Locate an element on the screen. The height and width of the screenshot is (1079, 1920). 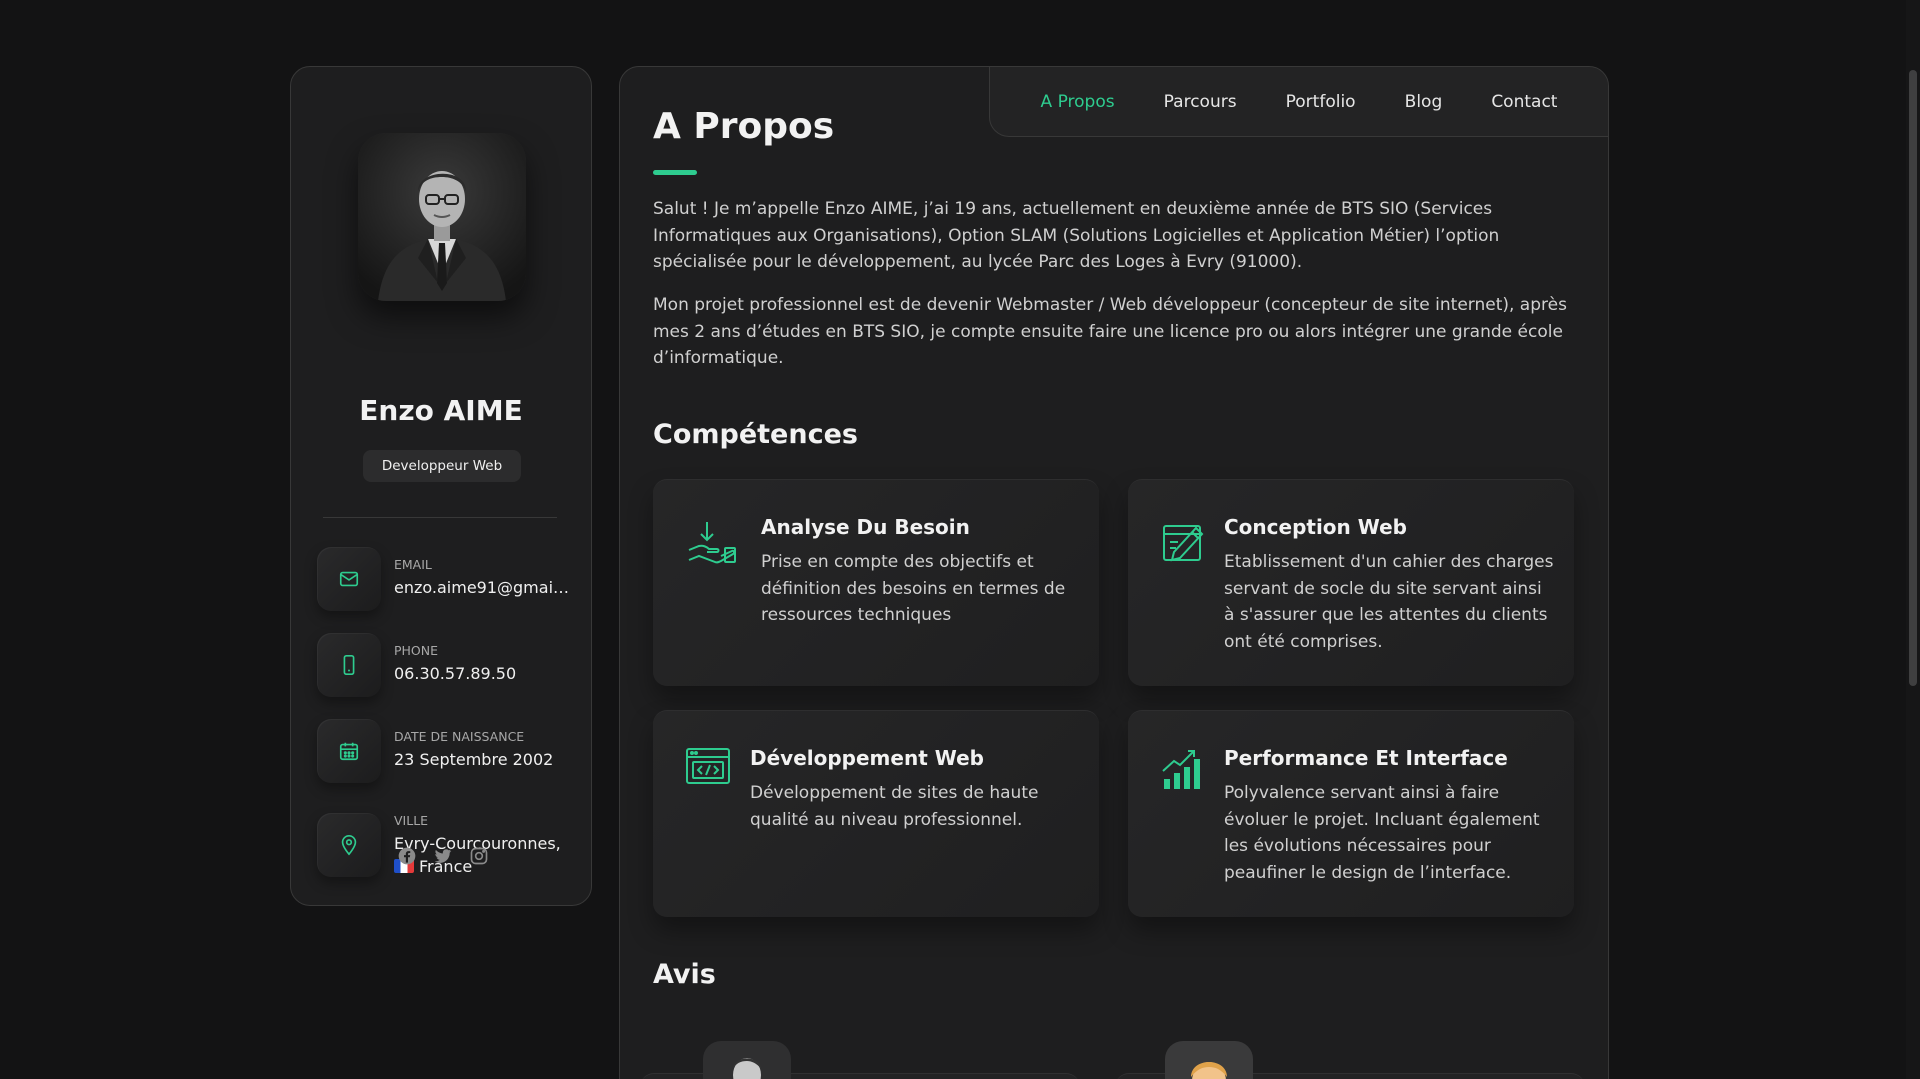
top-navbar: A Propos Parcours Portfolio Blog Contact is located at coordinates (1298, 102).